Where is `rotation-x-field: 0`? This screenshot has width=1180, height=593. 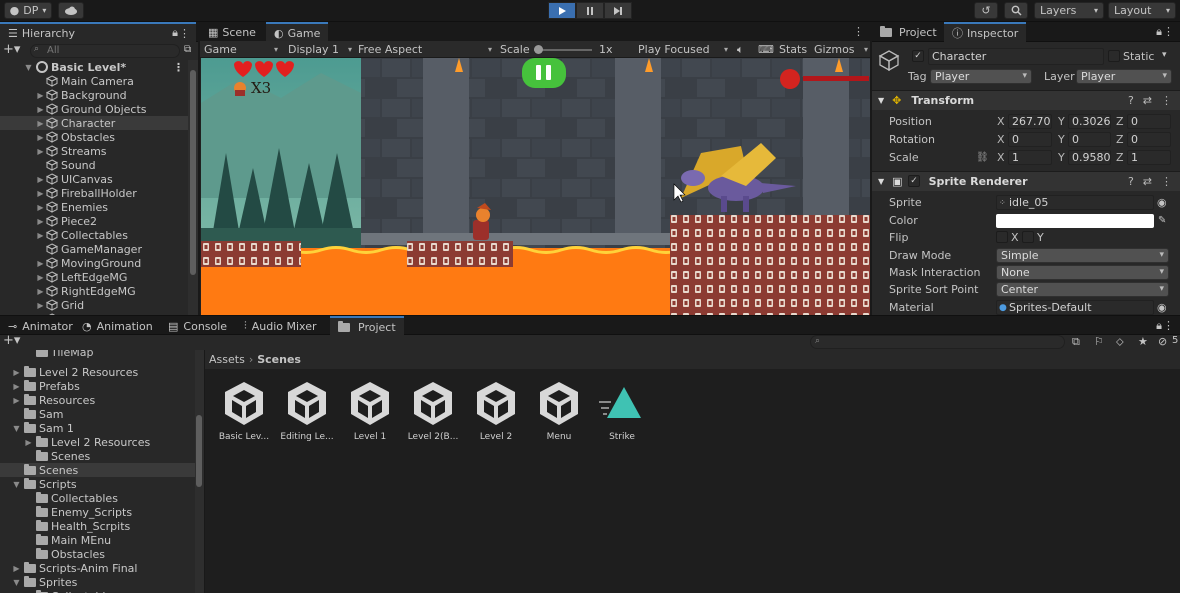
rotation-x-field: 0 is located at coordinates (1030, 139).